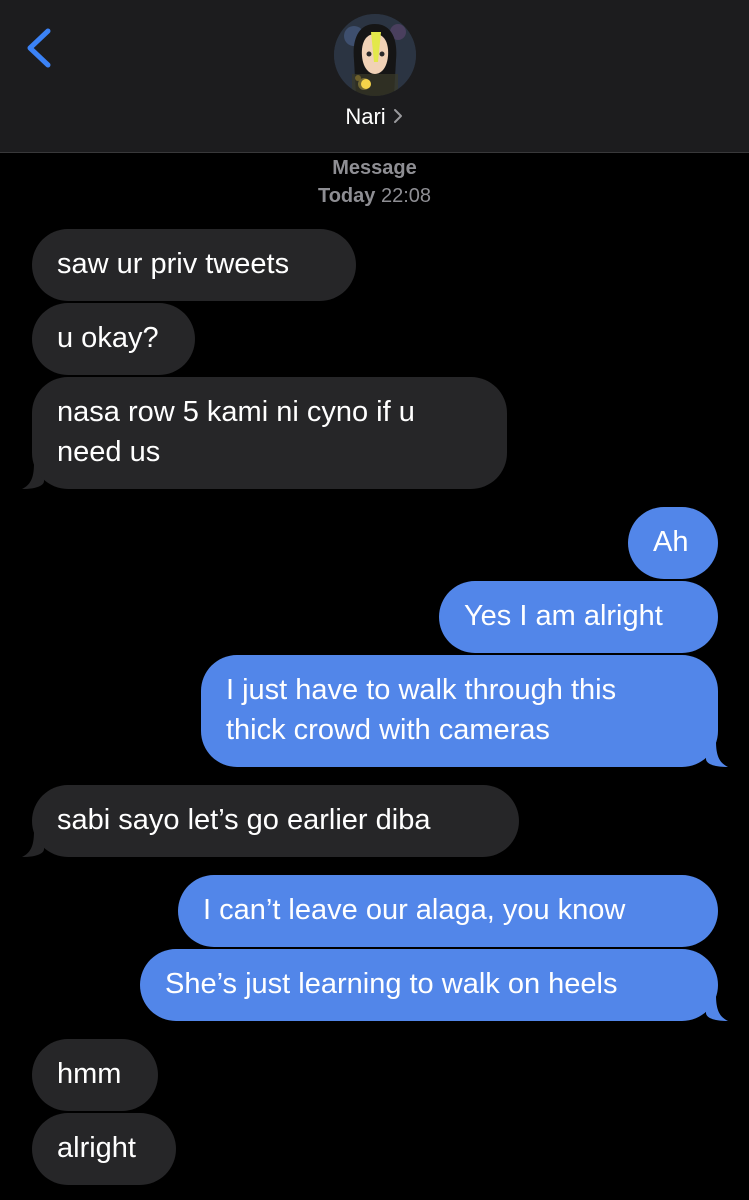 This screenshot has width=749, height=1200. I want to click on message-text-line: I just have to walk through this, so click(421, 690).